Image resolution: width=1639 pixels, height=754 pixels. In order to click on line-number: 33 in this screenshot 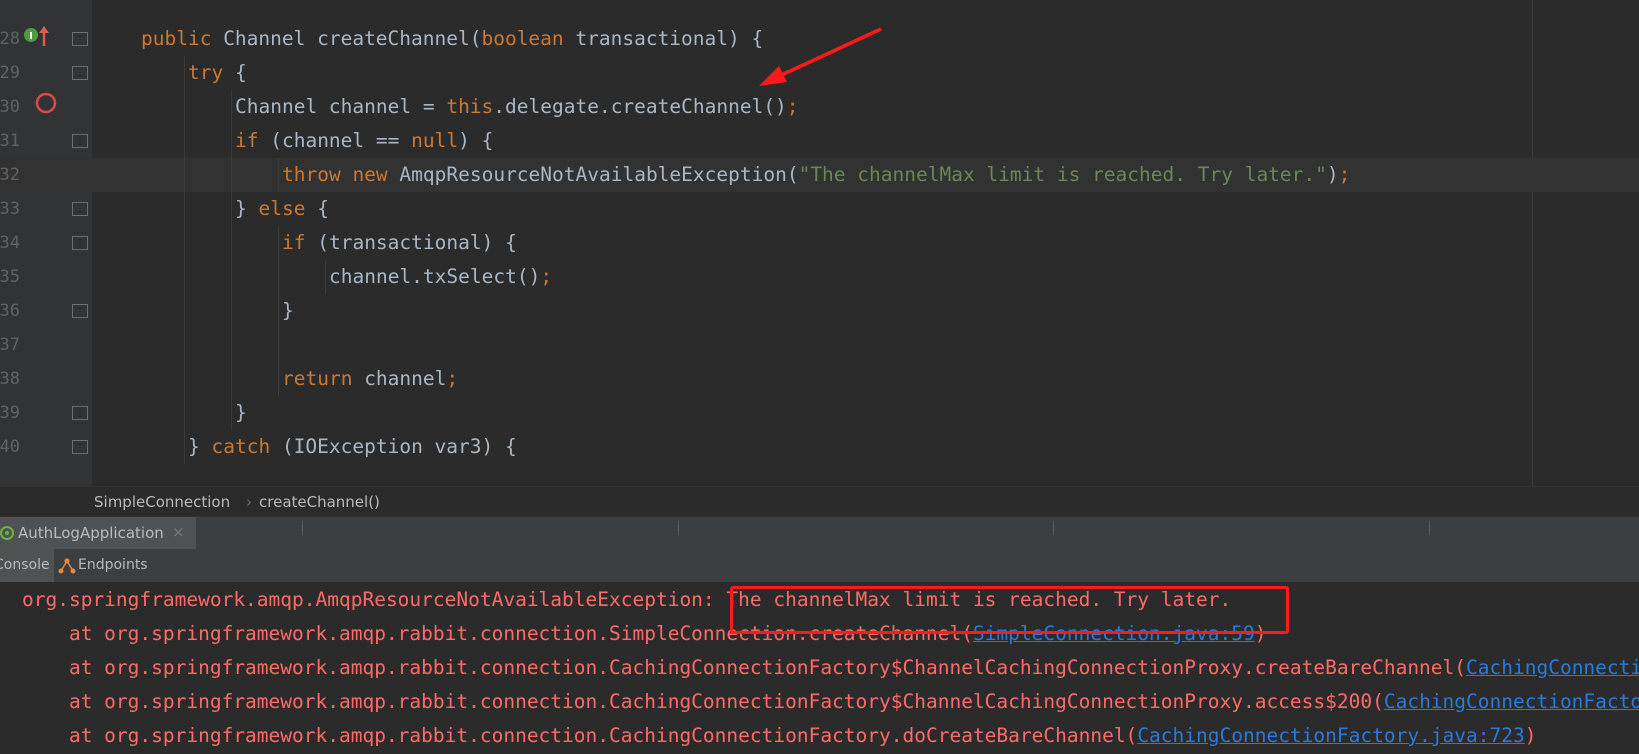, I will do `click(10, 209)`.